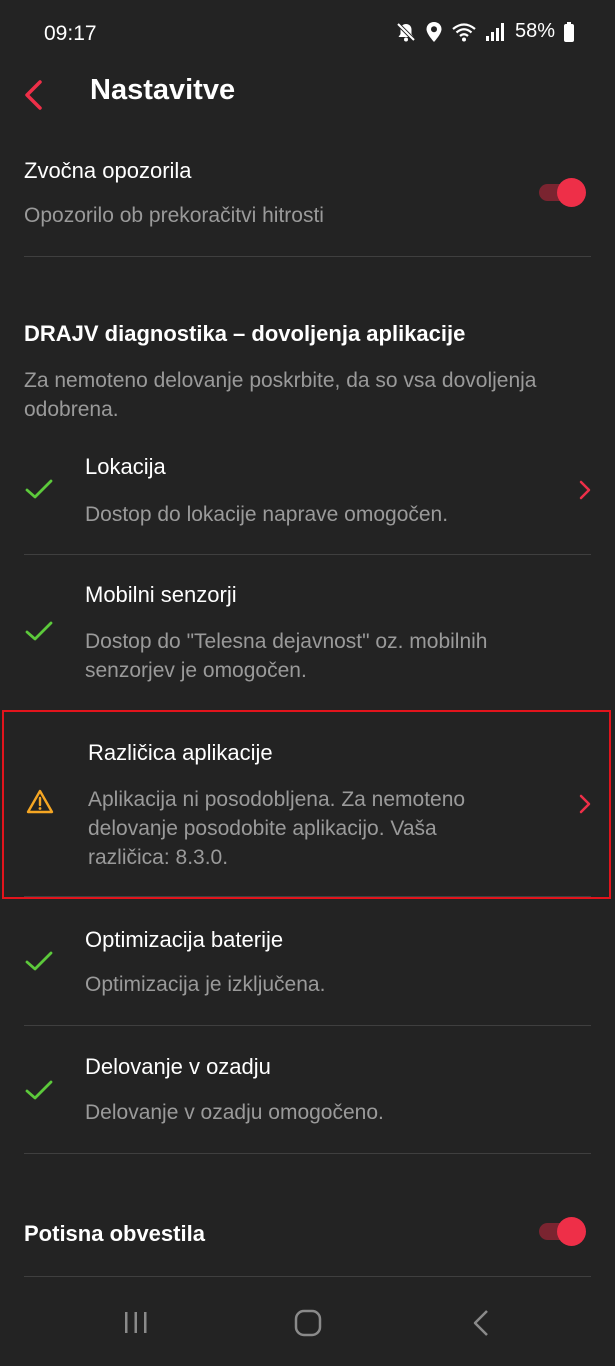 This screenshot has width=615, height=1366. I want to click on signal-icon, so click(495, 32).